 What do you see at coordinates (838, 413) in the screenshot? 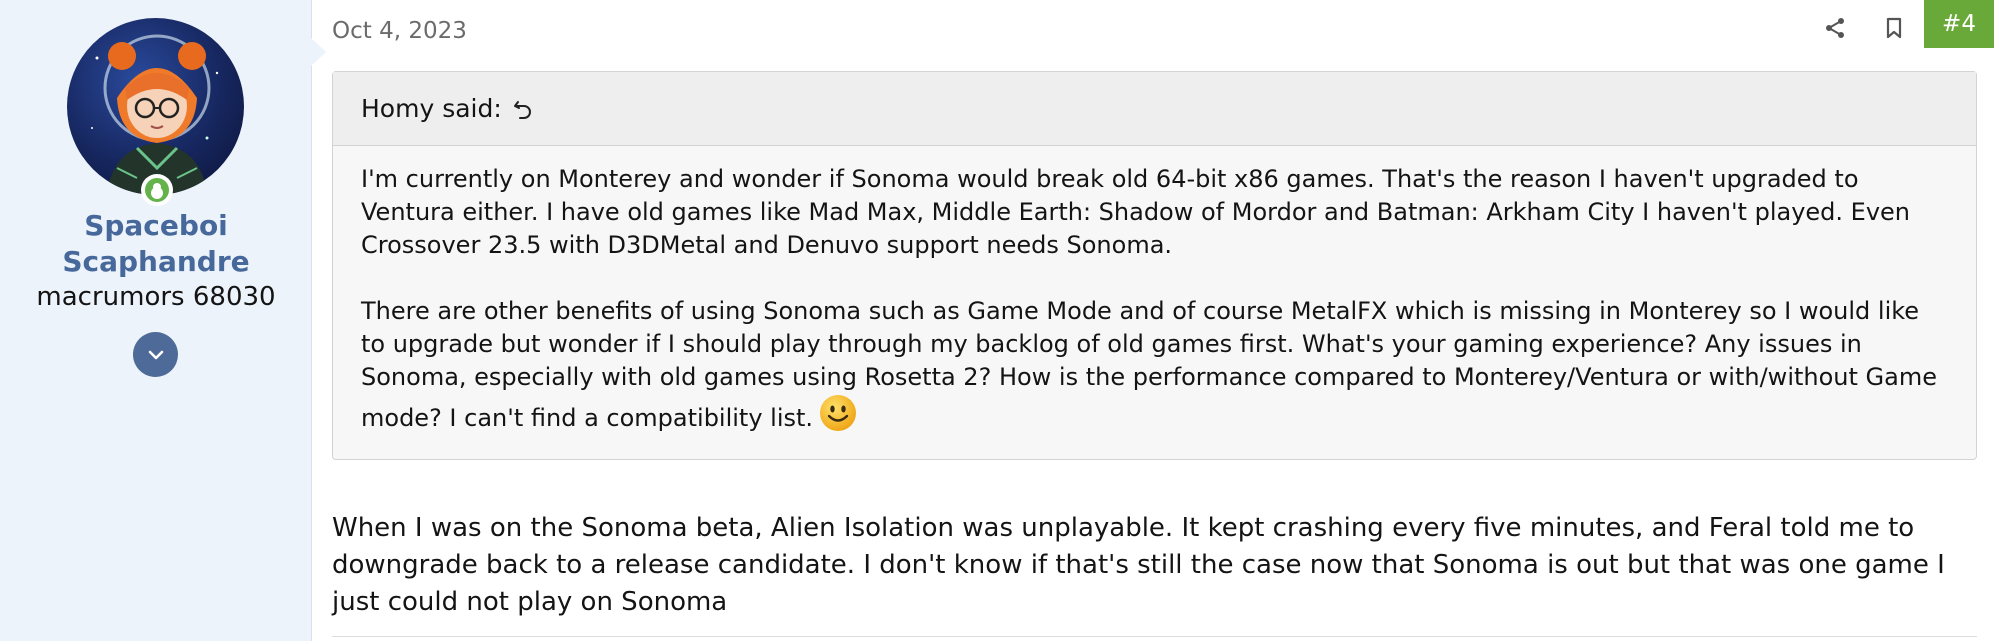
I see `smiley-emoji-icon` at bounding box center [838, 413].